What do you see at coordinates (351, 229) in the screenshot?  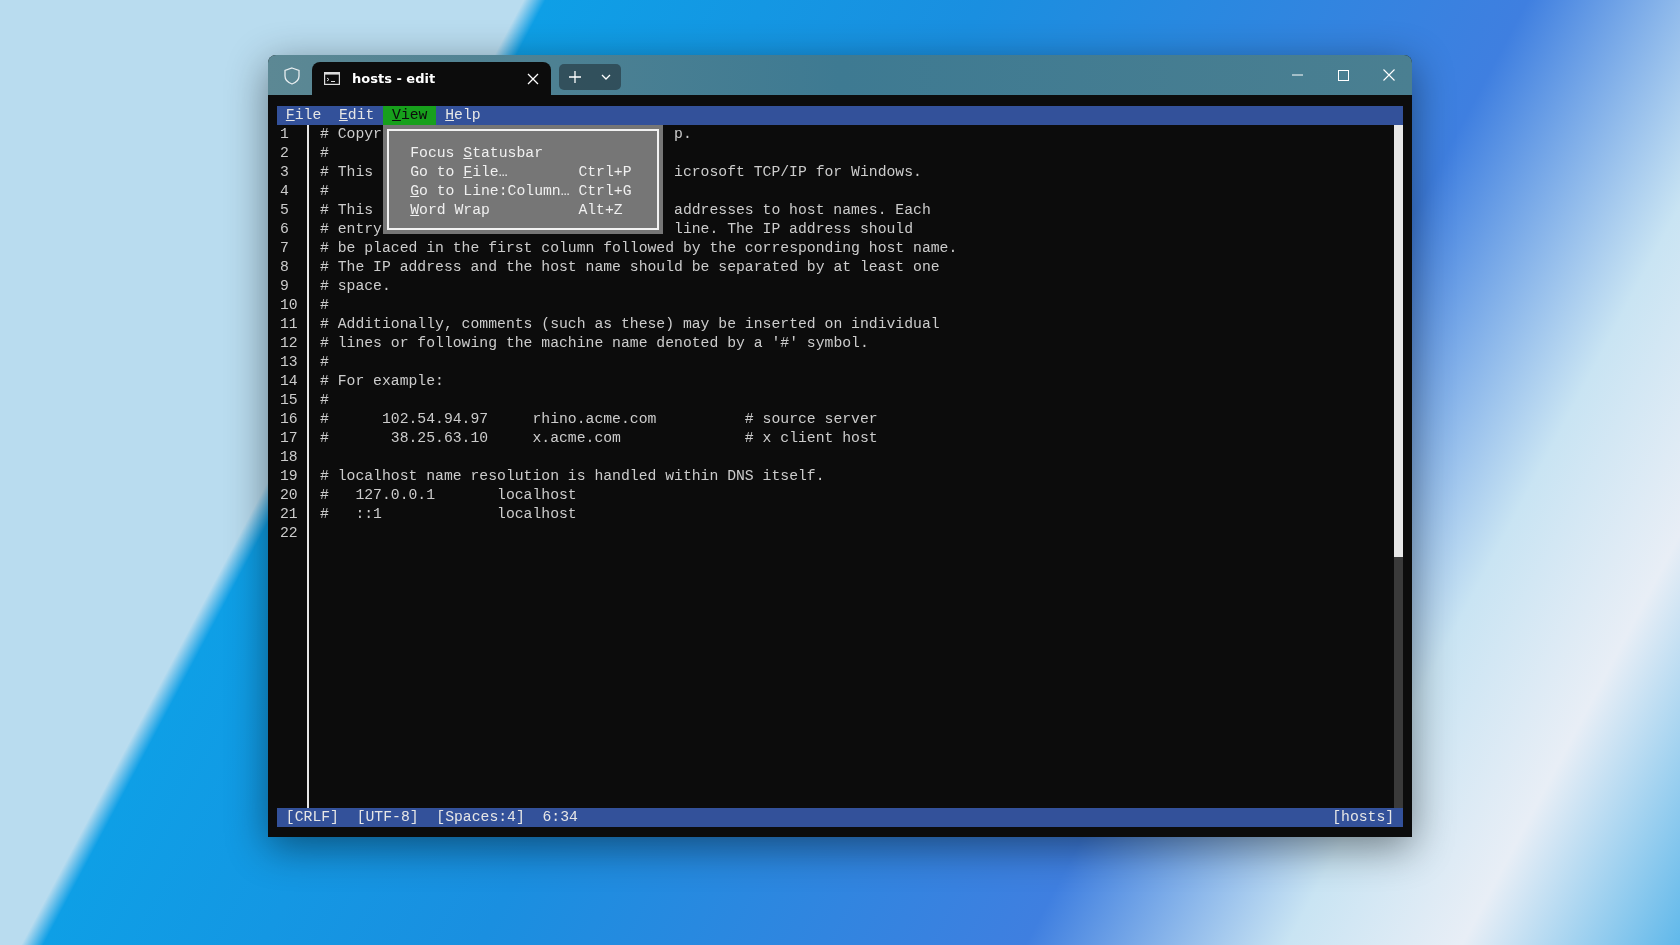 I see `code-text: # entry` at bounding box center [351, 229].